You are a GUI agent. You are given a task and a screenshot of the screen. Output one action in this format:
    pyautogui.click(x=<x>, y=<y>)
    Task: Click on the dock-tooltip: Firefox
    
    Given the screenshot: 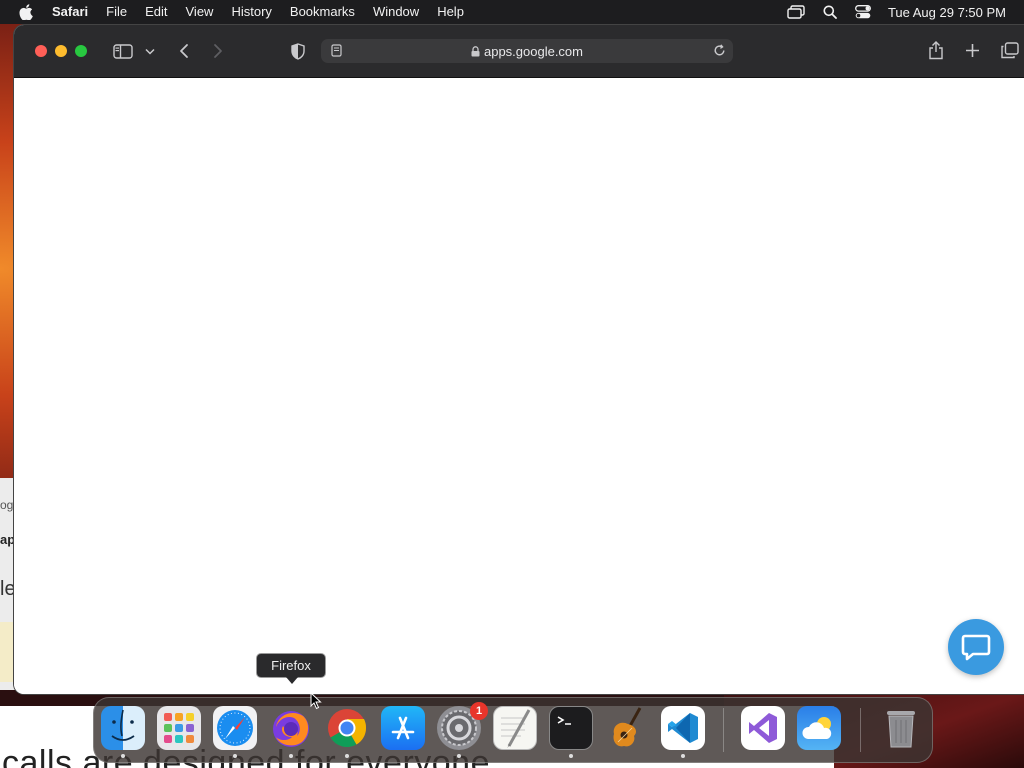 What is the action you would take?
    pyautogui.click(x=291, y=668)
    